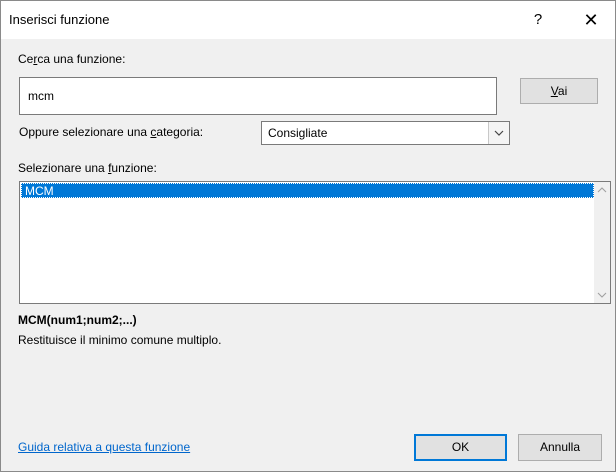  Describe the element at coordinates (560, 447) in the screenshot. I see `cancel-button: Annulla` at that location.